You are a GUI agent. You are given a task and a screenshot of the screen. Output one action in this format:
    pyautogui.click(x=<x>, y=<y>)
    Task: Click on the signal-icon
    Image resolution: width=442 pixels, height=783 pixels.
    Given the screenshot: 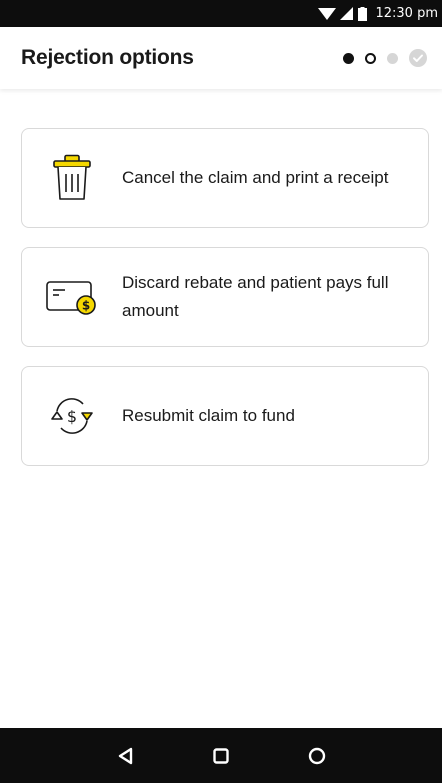 What is the action you would take?
    pyautogui.click(x=347, y=13)
    